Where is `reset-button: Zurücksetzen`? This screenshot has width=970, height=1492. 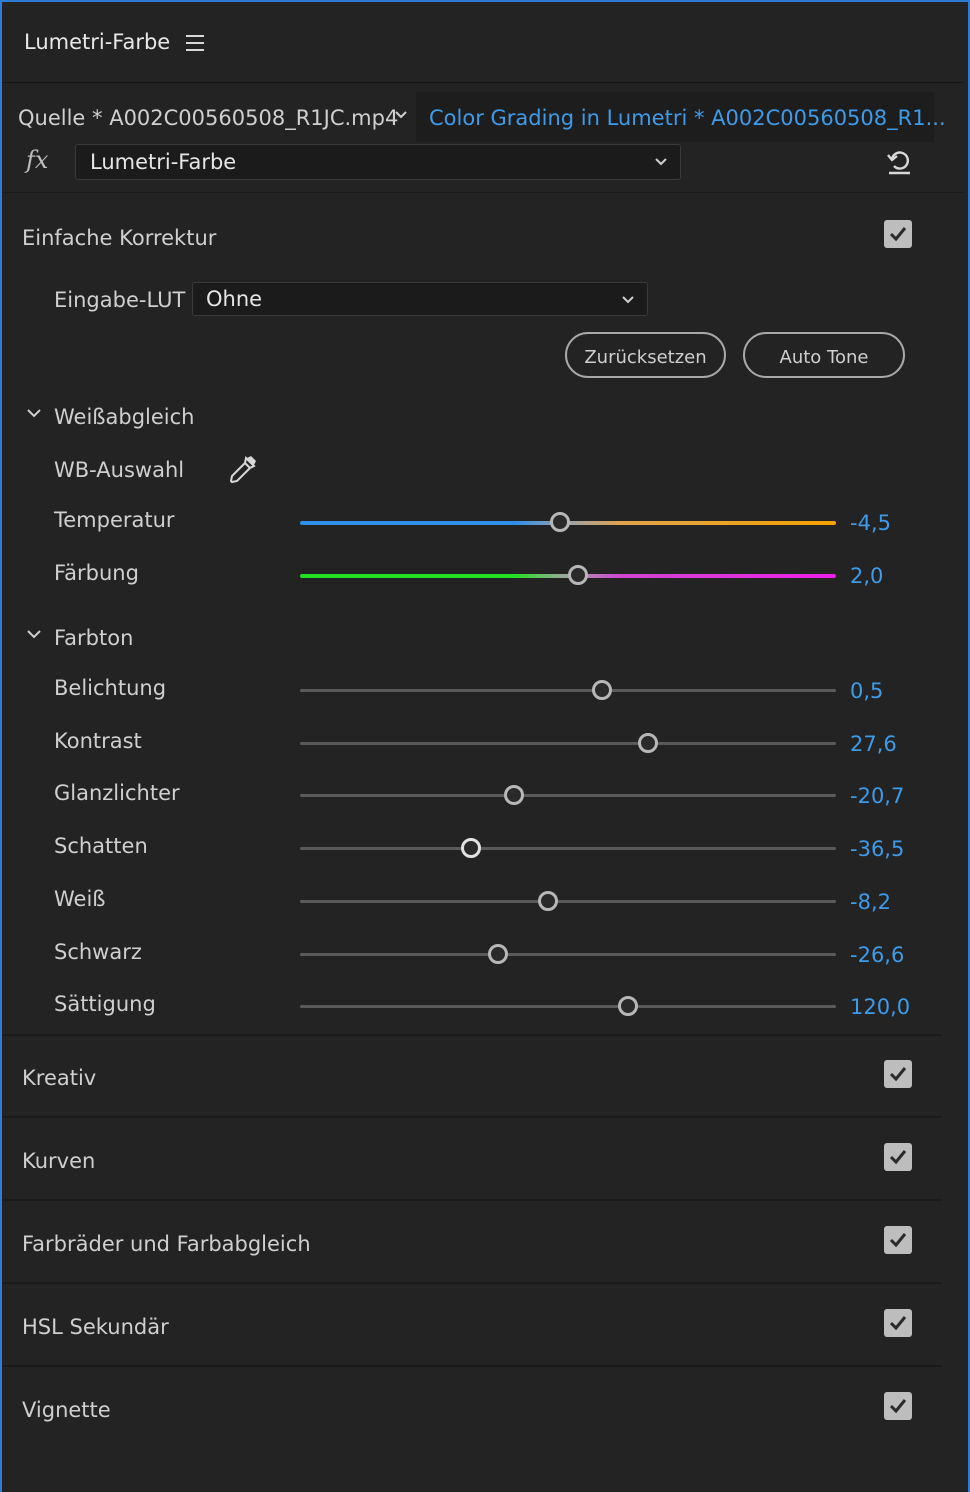
reset-button: Zurücksetzen is located at coordinates (645, 355).